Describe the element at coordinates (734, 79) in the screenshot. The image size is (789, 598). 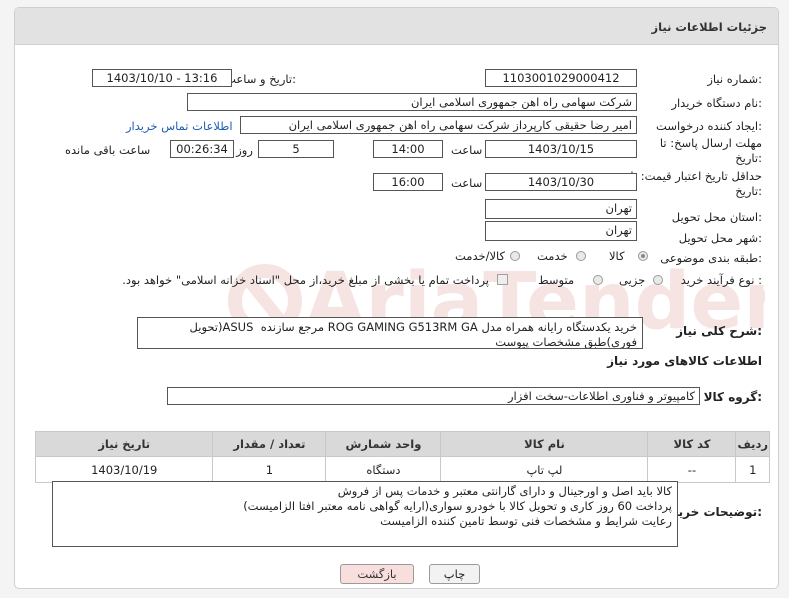
I see `need-number-label: شماره نیاز:` at that location.